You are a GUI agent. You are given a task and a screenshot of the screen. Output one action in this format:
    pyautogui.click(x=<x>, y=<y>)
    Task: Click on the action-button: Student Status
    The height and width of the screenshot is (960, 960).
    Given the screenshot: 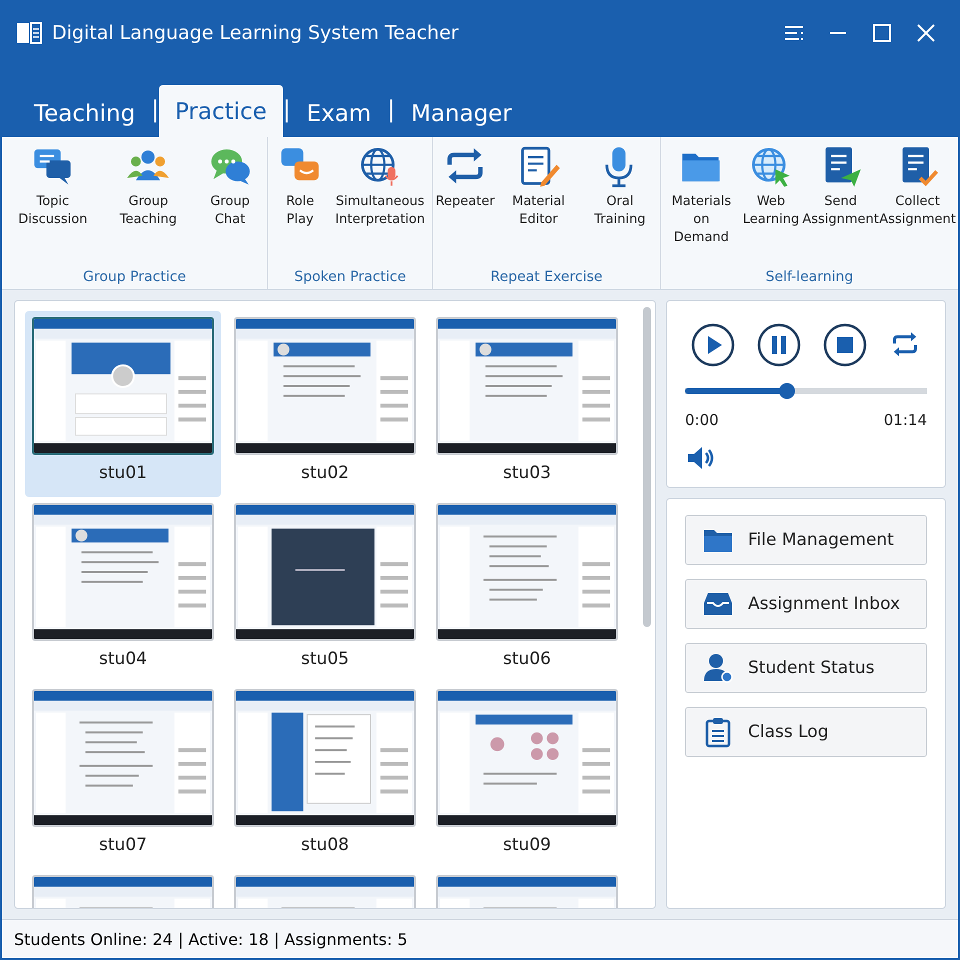 What is the action you would take?
    pyautogui.click(x=806, y=668)
    